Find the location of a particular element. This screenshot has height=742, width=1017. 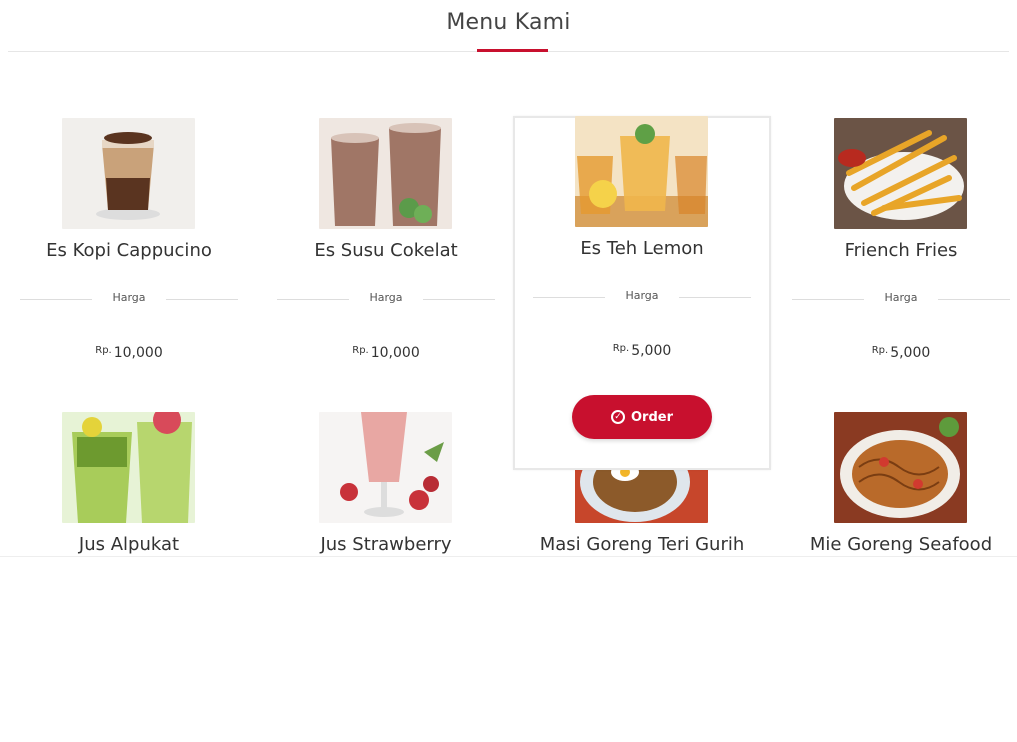

bottom-divider is located at coordinates (508, 556).